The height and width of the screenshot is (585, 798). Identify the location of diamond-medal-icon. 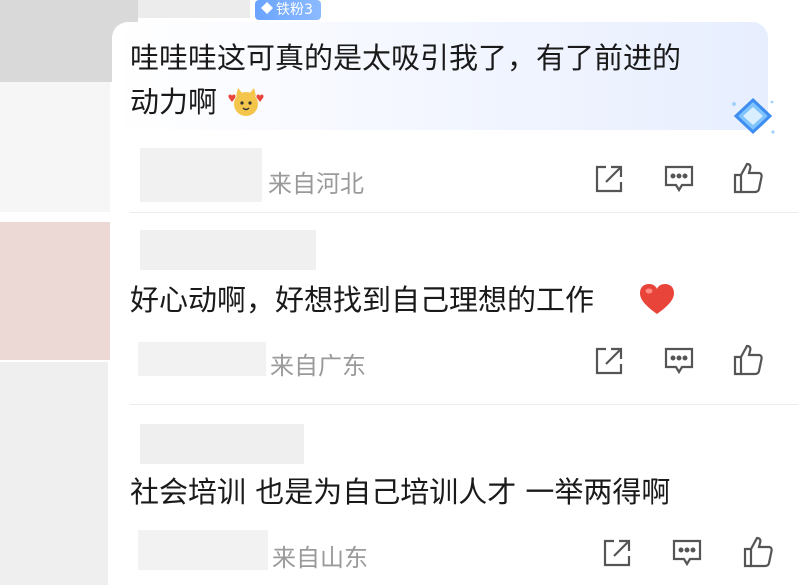
(753, 118).